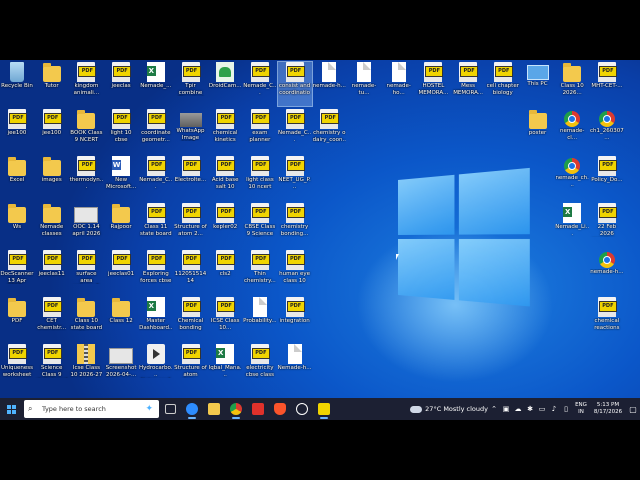 The height and width of the screenshot is (480, 640). What do you see at coordinates (191, 272) in the screenshot?
I see `desktop-icon: 11205151414` at bounding box center [191, 272].